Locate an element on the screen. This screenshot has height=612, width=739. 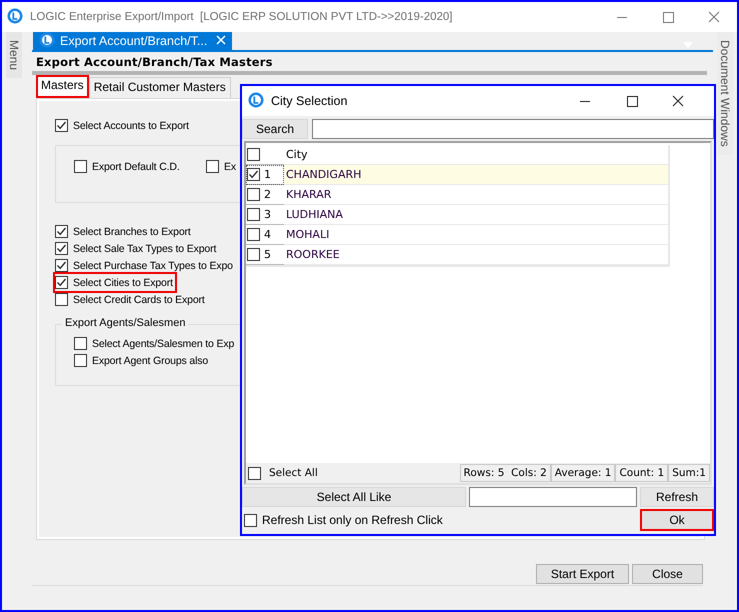
table-cell: MOHALI is located at coordinates (476, 235).